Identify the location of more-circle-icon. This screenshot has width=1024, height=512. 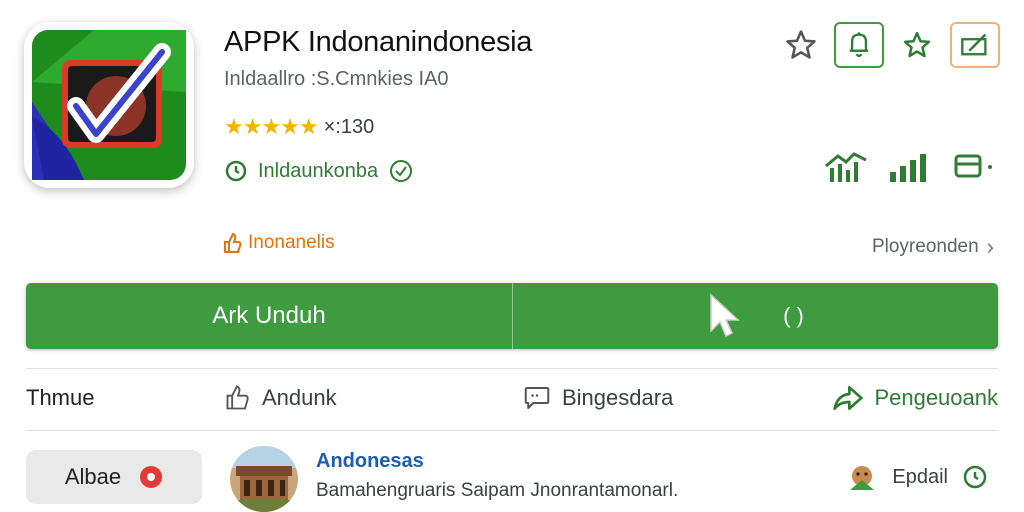
(975, 477).